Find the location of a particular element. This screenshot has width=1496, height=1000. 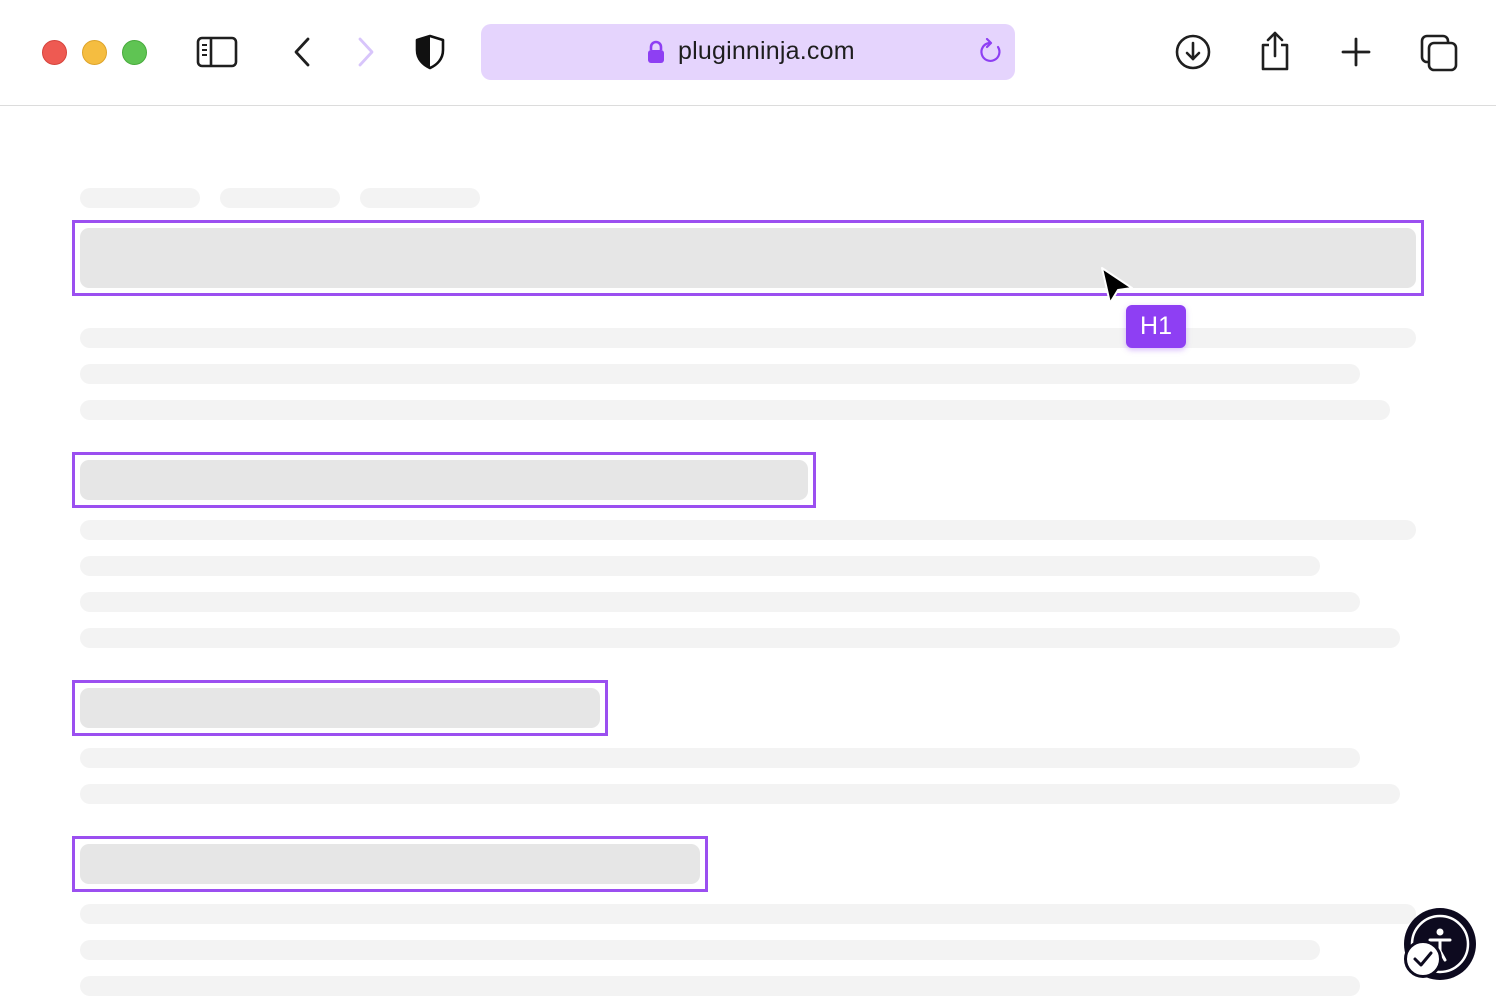

browser-toolbar: pluginninja.com is located at coordinates (748, 53).